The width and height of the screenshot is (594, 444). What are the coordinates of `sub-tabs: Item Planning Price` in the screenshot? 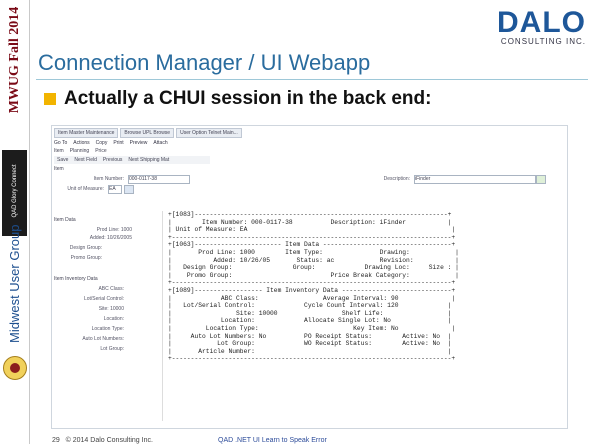 It's located at (80, 151).